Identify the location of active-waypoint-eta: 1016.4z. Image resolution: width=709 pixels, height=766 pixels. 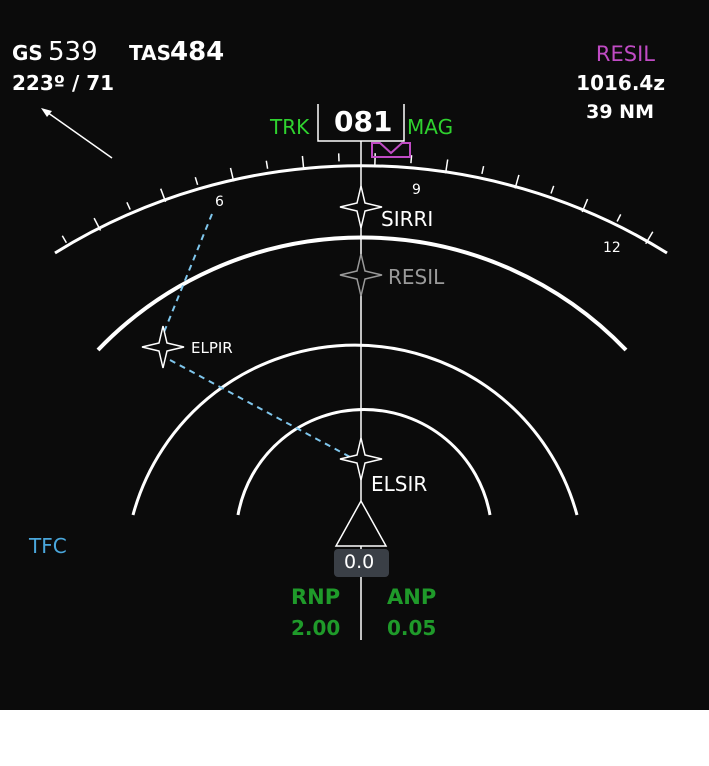
(620, 83).